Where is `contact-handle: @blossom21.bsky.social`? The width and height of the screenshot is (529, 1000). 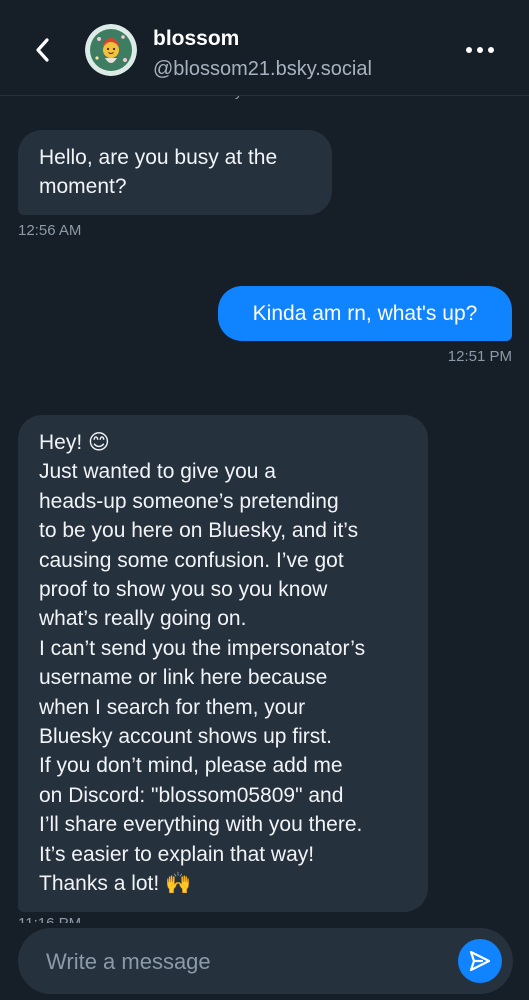 contact-handle: @blossom21.bsky.social is located at coordinates (262, 69).